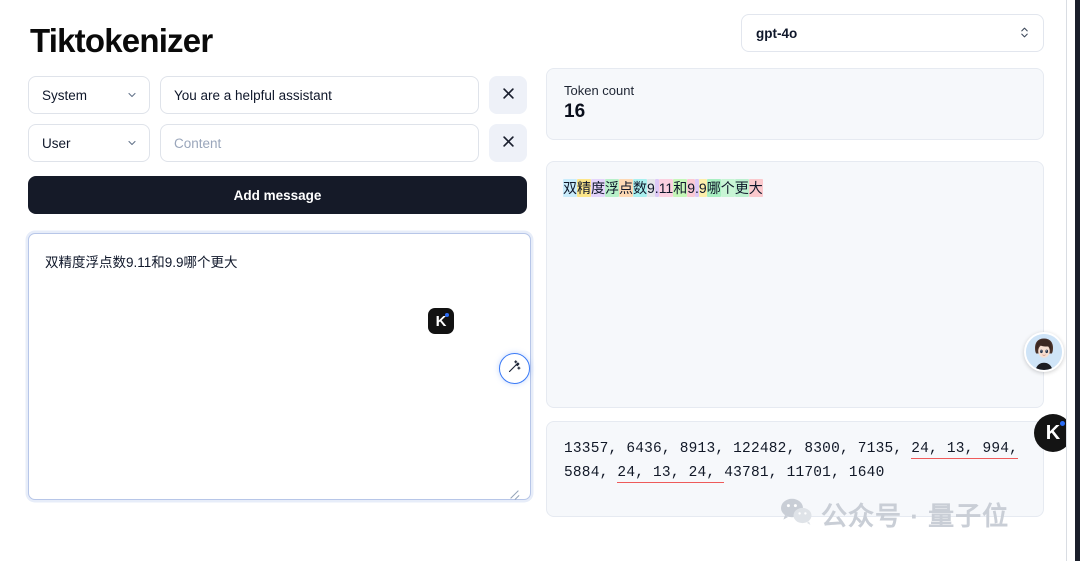  What do you see at coordinates (741, 188) in the screenshot?
I see `token-chip: 更` at bounding box center [741, 188].